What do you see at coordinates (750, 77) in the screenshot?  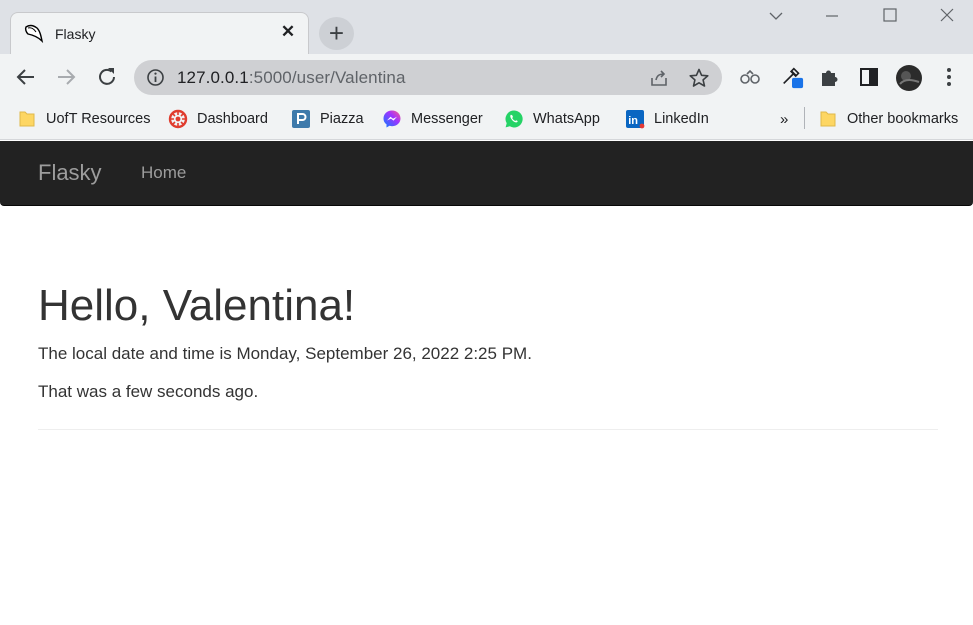 I see `extension-link-icon` at bounding box center [750, 77].